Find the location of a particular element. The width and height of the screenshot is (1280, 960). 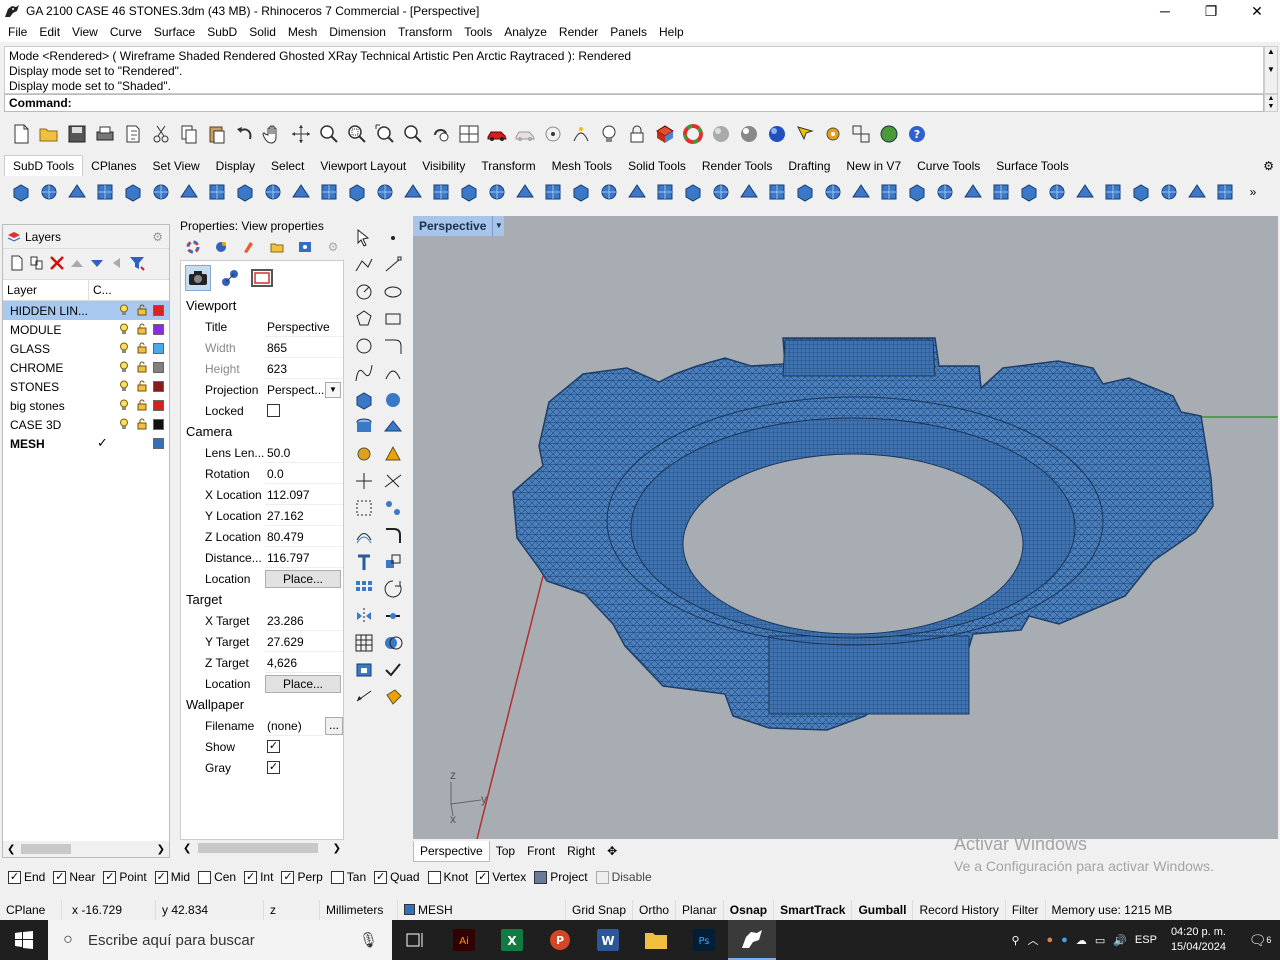

z-location-field: 80.479 is located at coordinates (304, 537).